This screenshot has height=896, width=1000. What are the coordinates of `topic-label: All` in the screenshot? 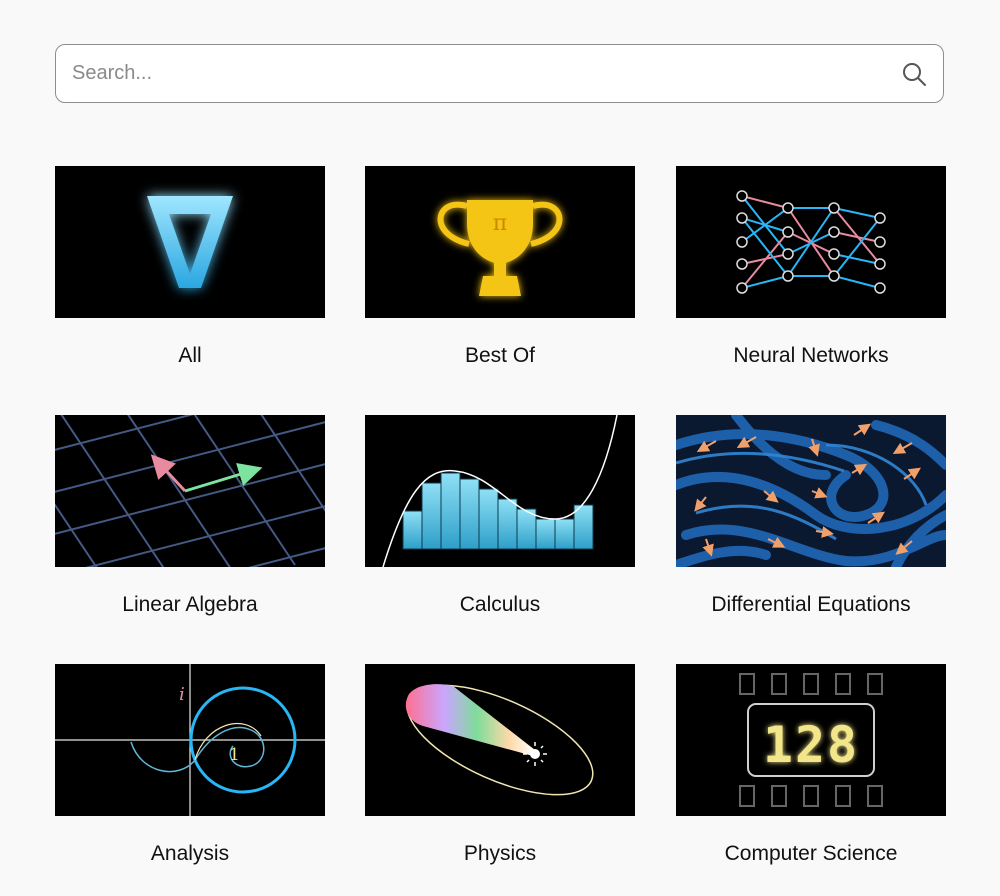 It's located at (190, 355).